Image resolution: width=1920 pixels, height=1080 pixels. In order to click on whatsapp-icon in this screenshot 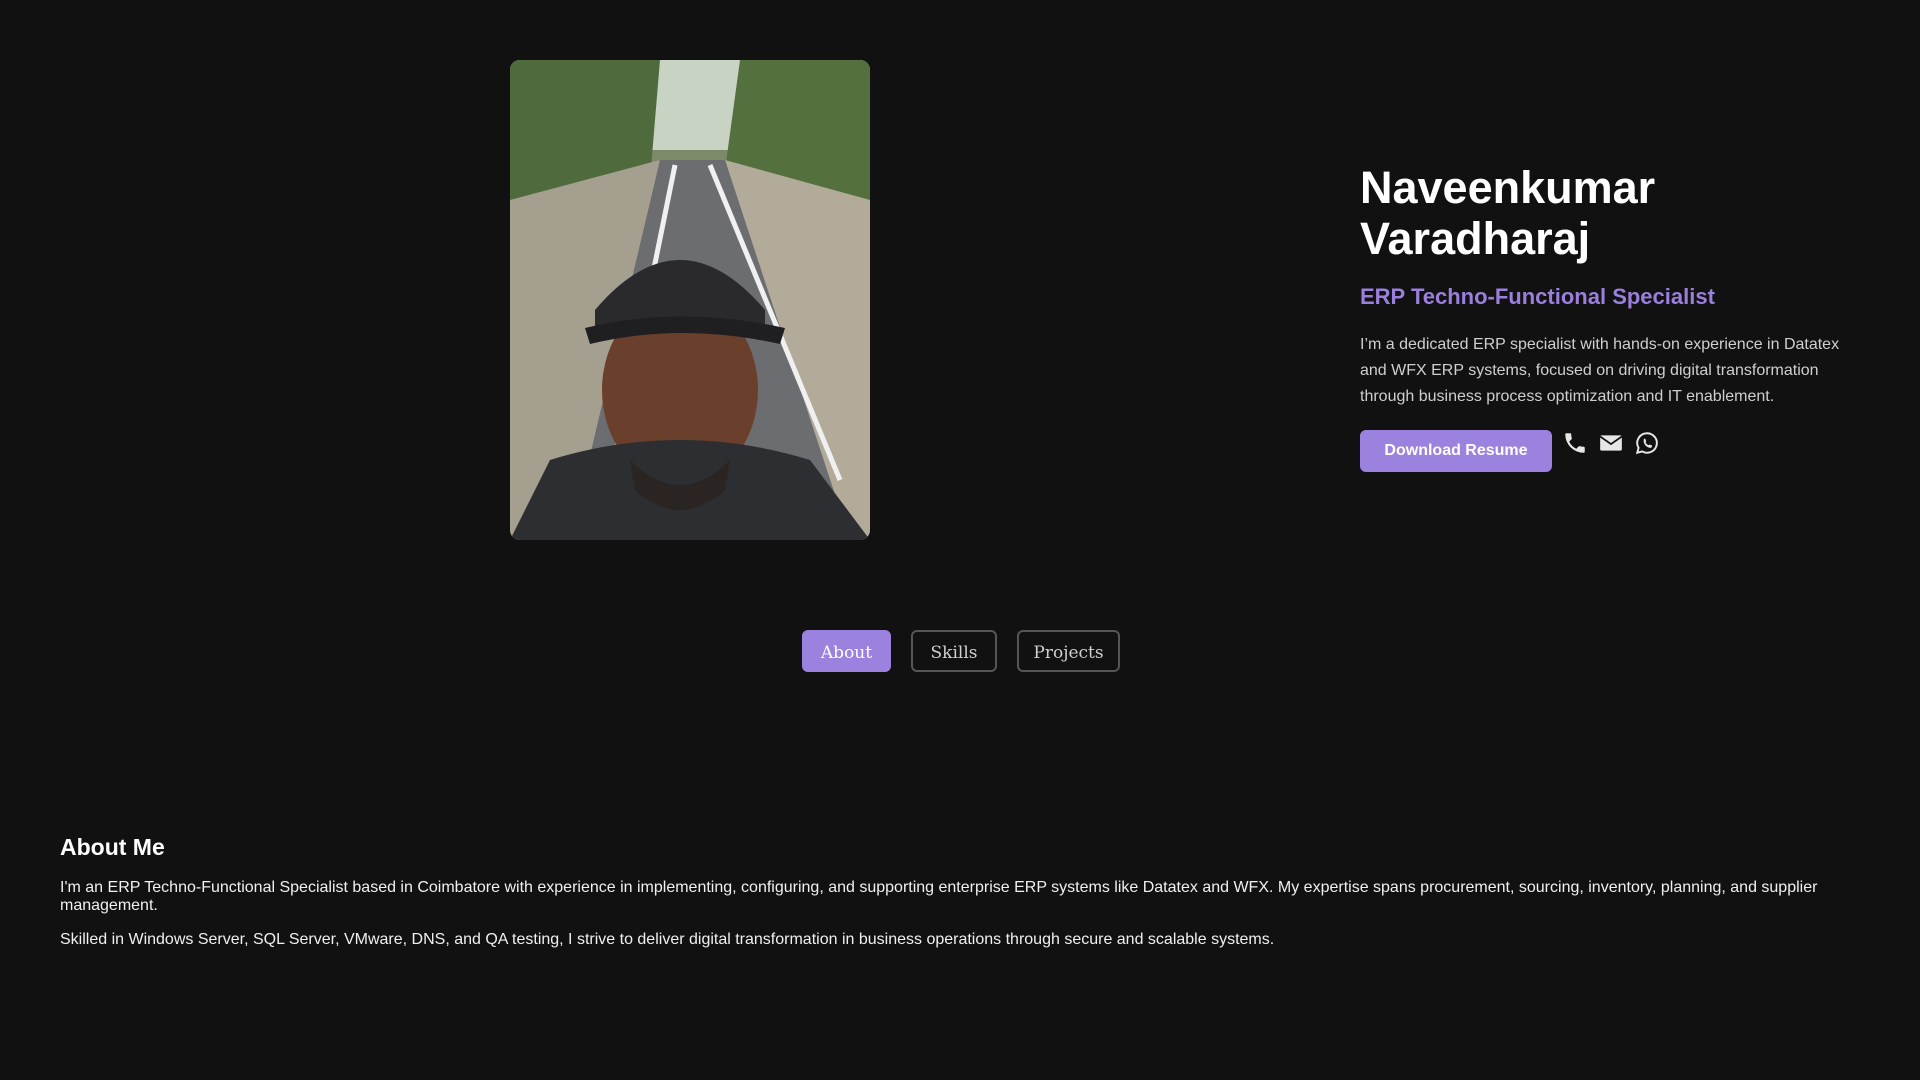, I will do `click(1647, 443)`.